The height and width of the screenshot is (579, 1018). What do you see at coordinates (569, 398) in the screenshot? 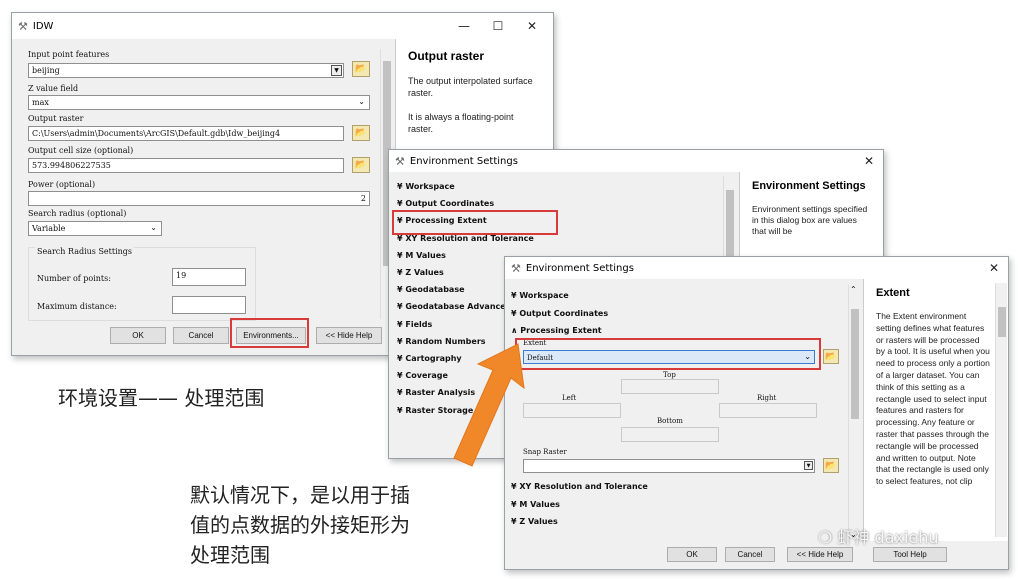
I see `left-label: Left` at bounding box center [569, 398].